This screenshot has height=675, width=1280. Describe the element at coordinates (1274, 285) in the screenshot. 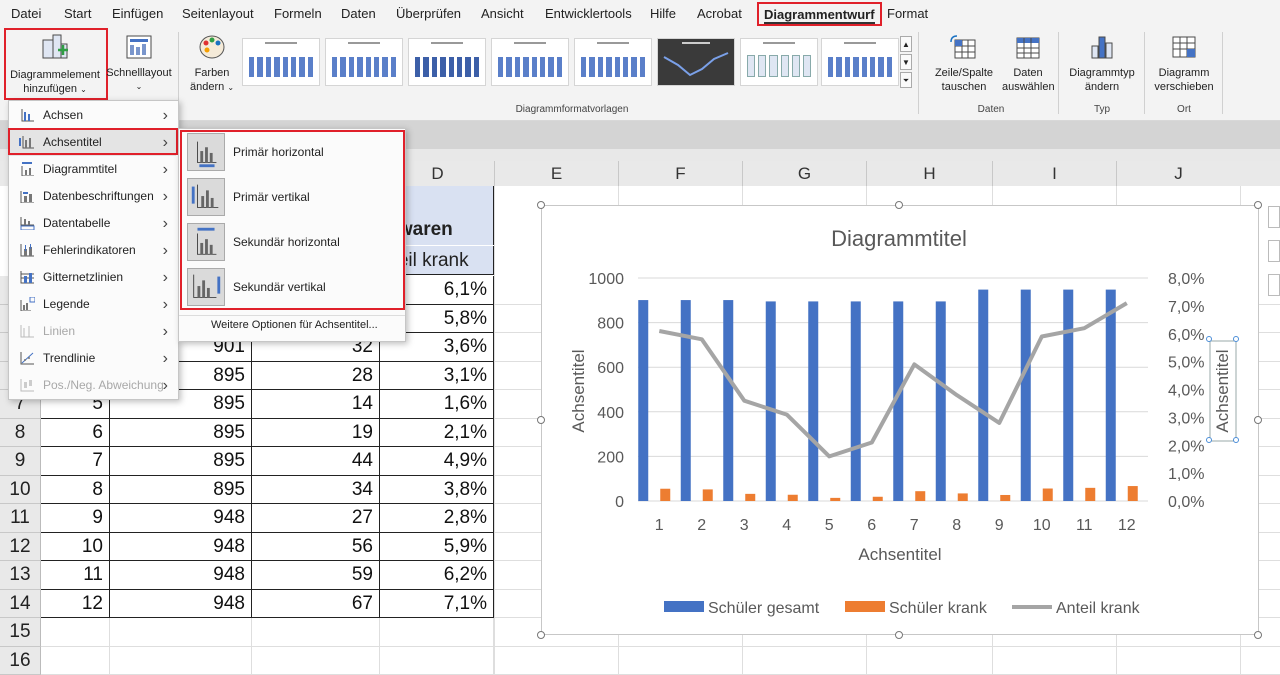

I see `chart-filters-side-button` at that location.